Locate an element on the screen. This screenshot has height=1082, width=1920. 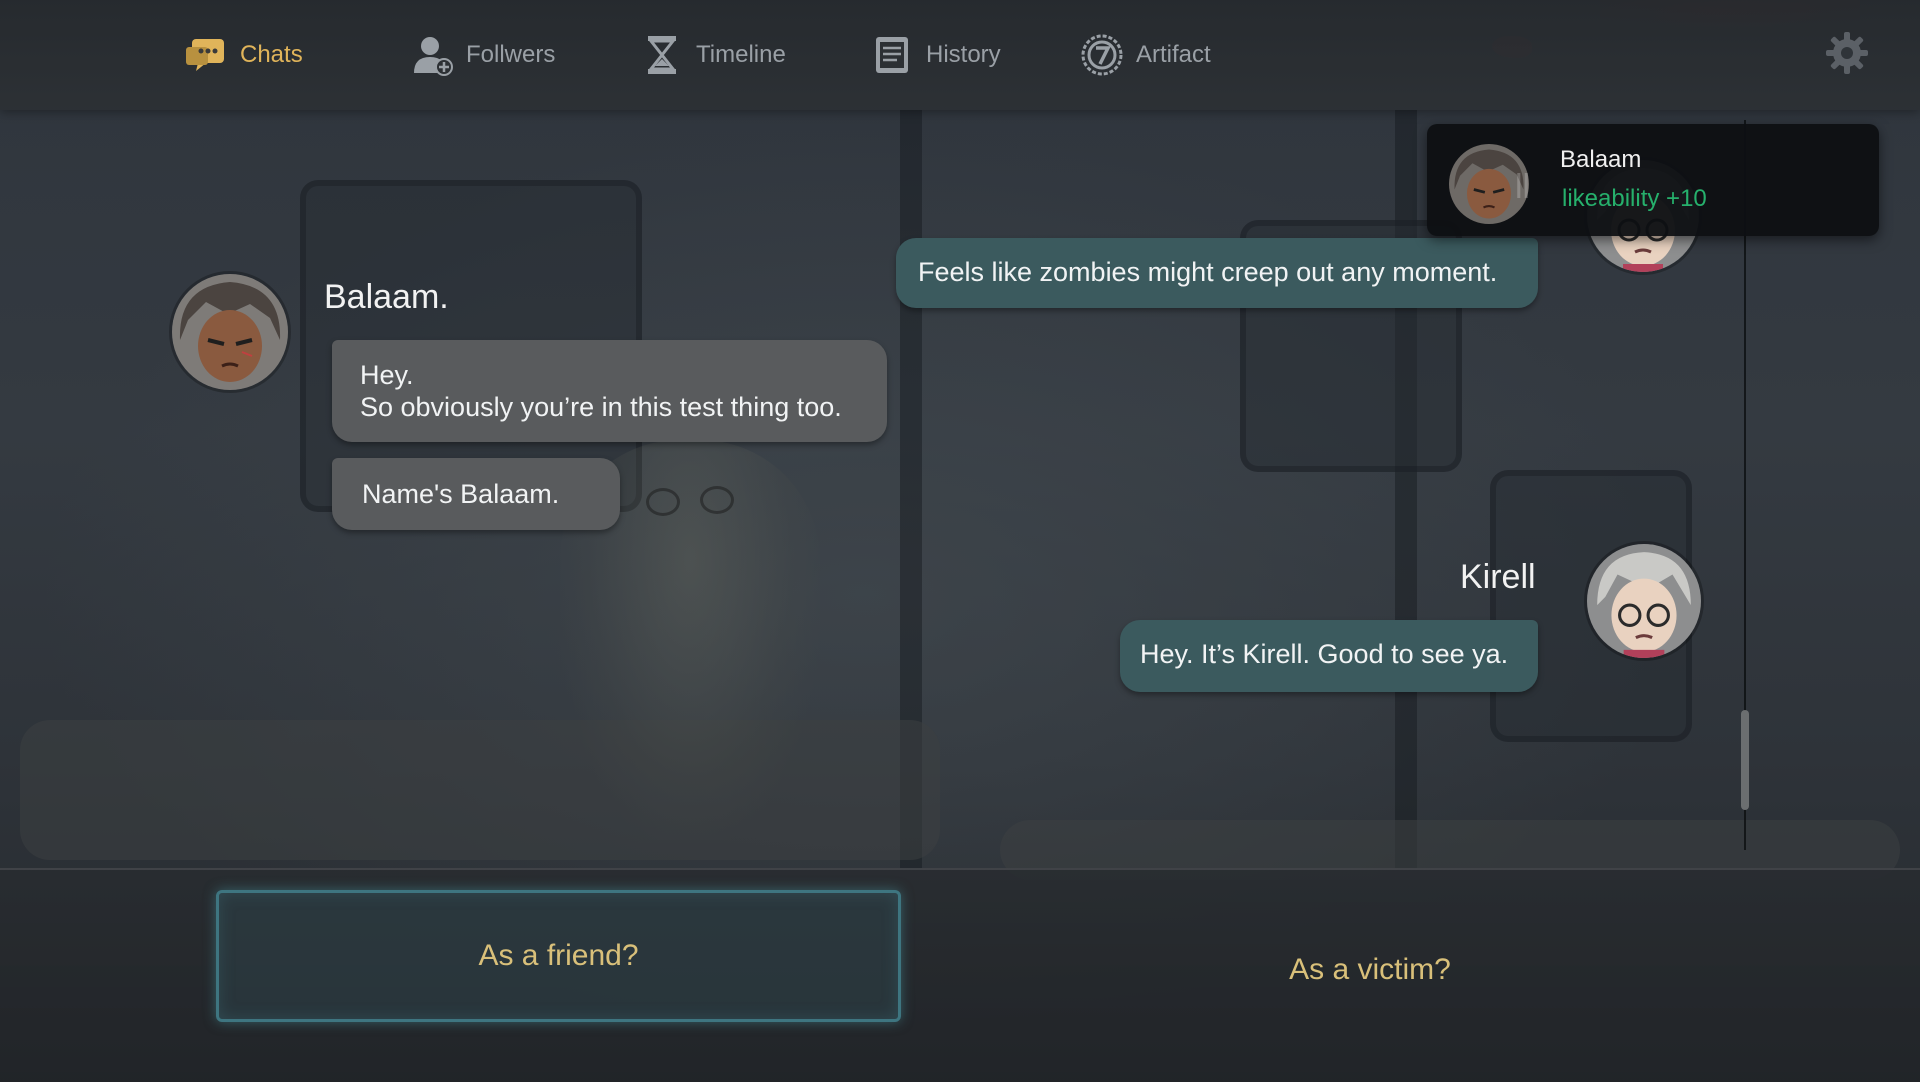
sender-name-balaam: Balaam. is located at coordinates (386, 297).